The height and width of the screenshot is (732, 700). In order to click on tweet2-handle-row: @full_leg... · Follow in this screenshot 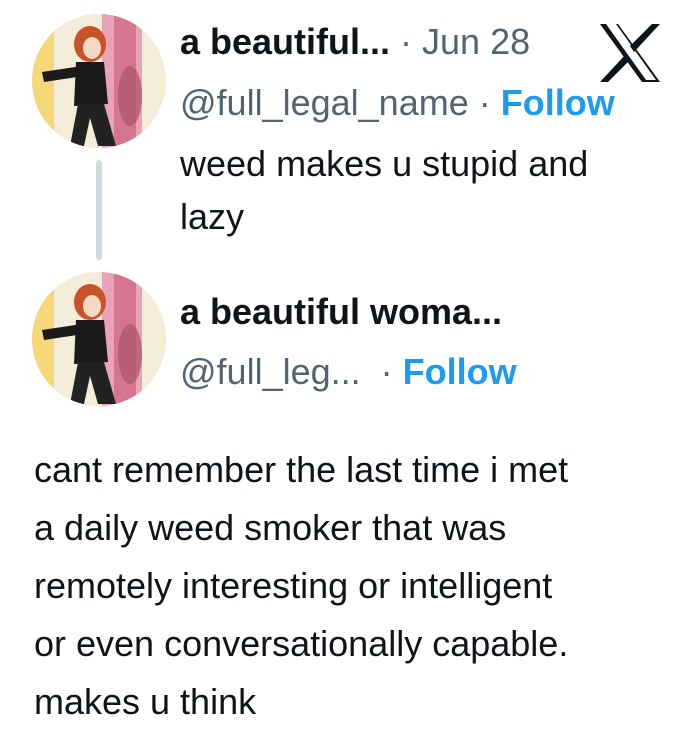, I will do `click(348, 372)`.